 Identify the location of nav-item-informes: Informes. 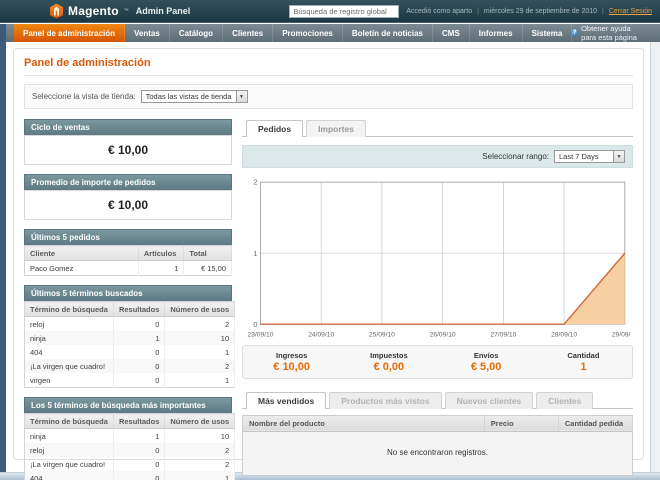
(496, 33).